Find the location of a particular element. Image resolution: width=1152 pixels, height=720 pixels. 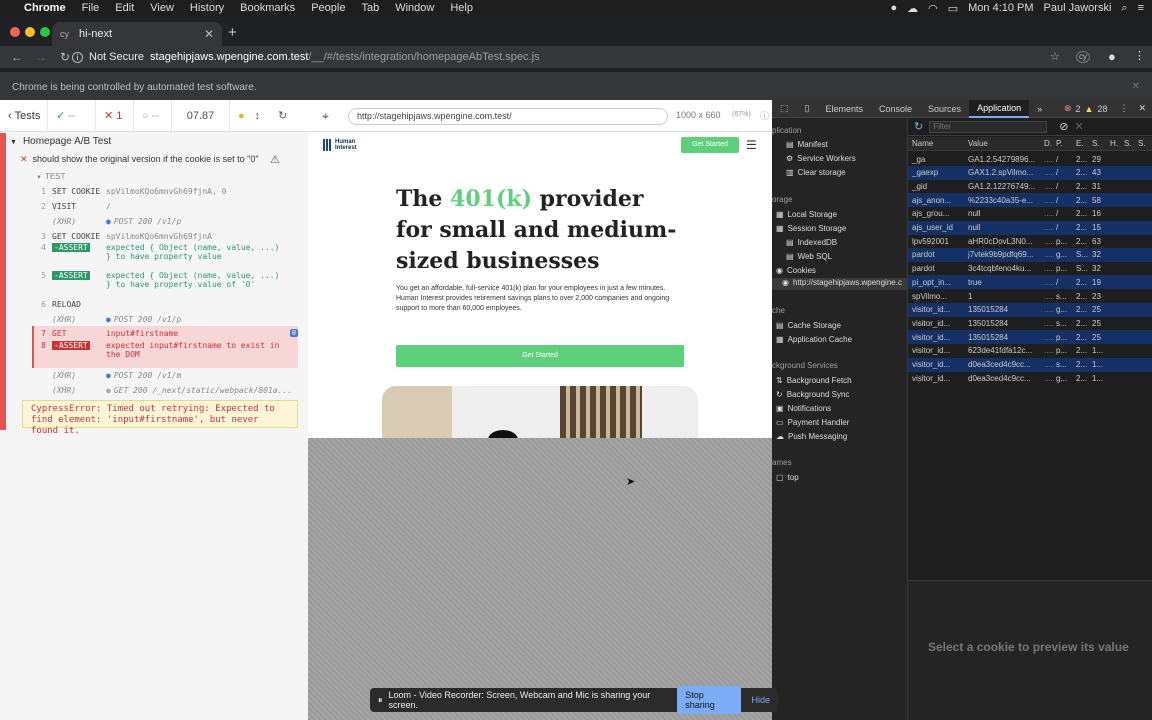

cloud-icon: ☁ is located at coordinates (912, 8).